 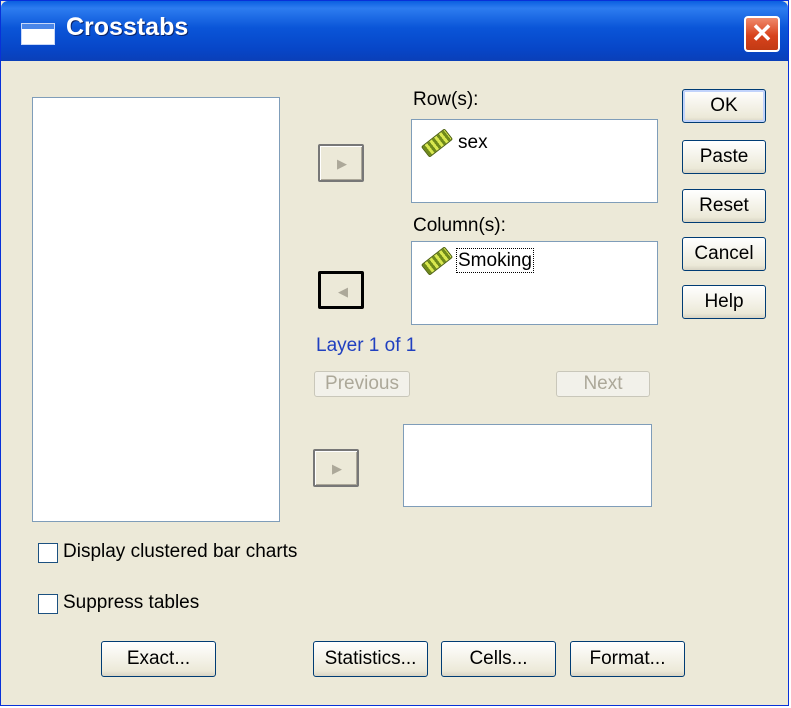 I want to click on previous-layer-button: Previous, so click(x=362, y=384).